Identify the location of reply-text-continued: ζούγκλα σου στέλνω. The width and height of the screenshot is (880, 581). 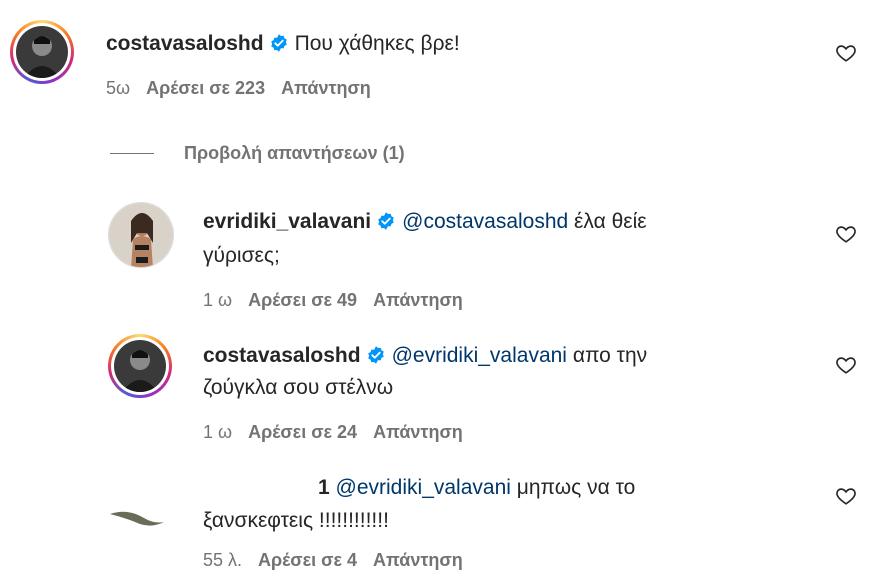
(298, 387).